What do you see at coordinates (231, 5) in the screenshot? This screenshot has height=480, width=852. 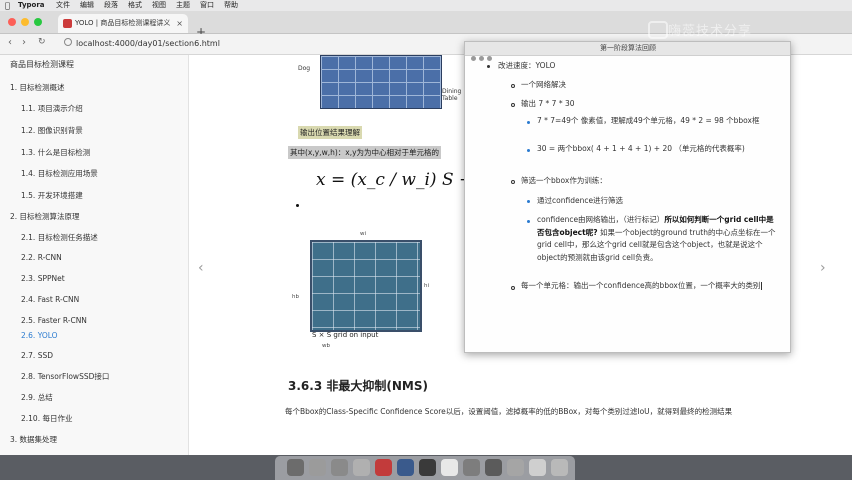 I see `menu-item-help: 帮助` at bounding box center [231, 5].